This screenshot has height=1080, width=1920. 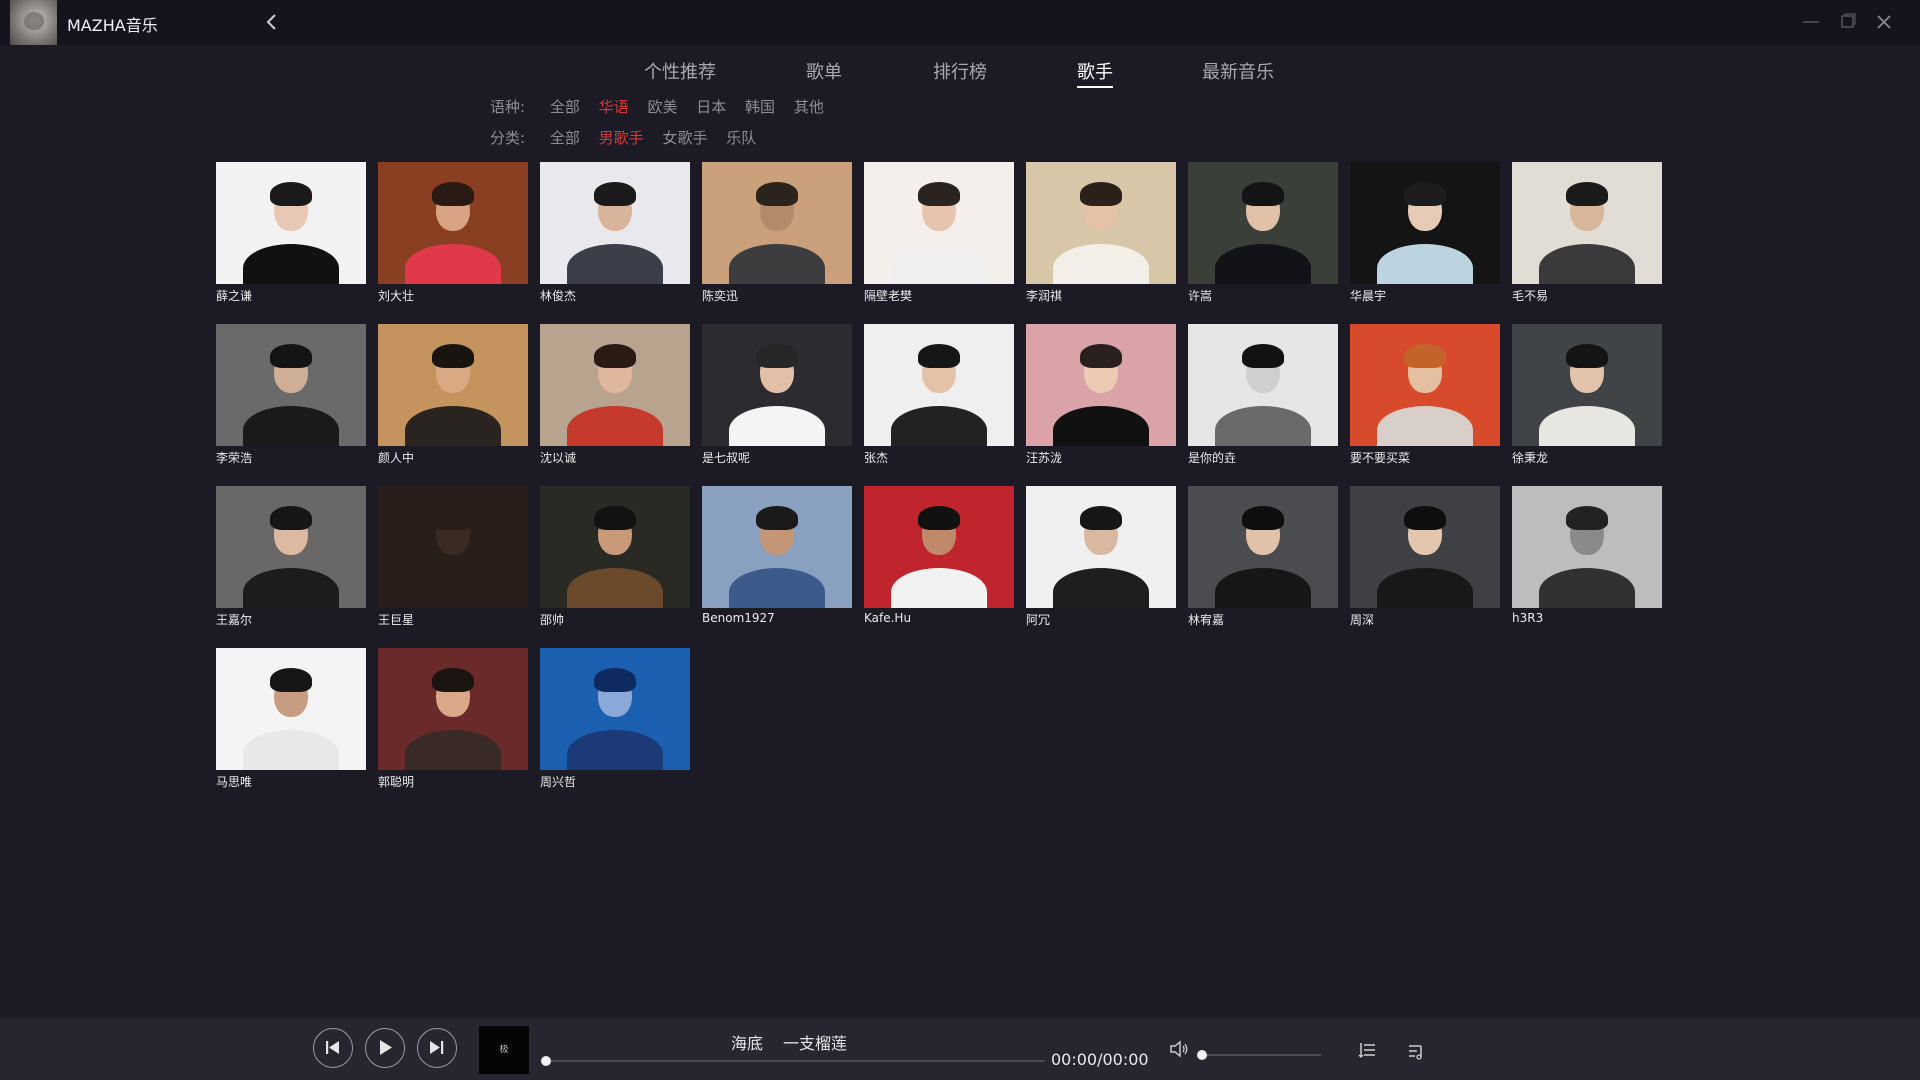 I want to click on app-avatar, so click(x=33, y=22).